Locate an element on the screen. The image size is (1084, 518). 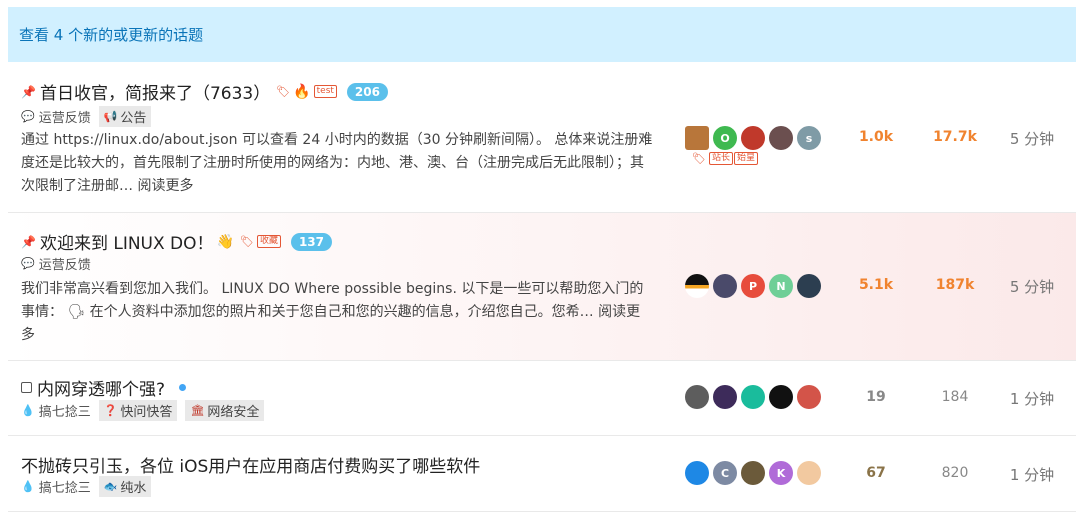
topic-tag-badge: 收藏 is located at coordinates (268, 241).